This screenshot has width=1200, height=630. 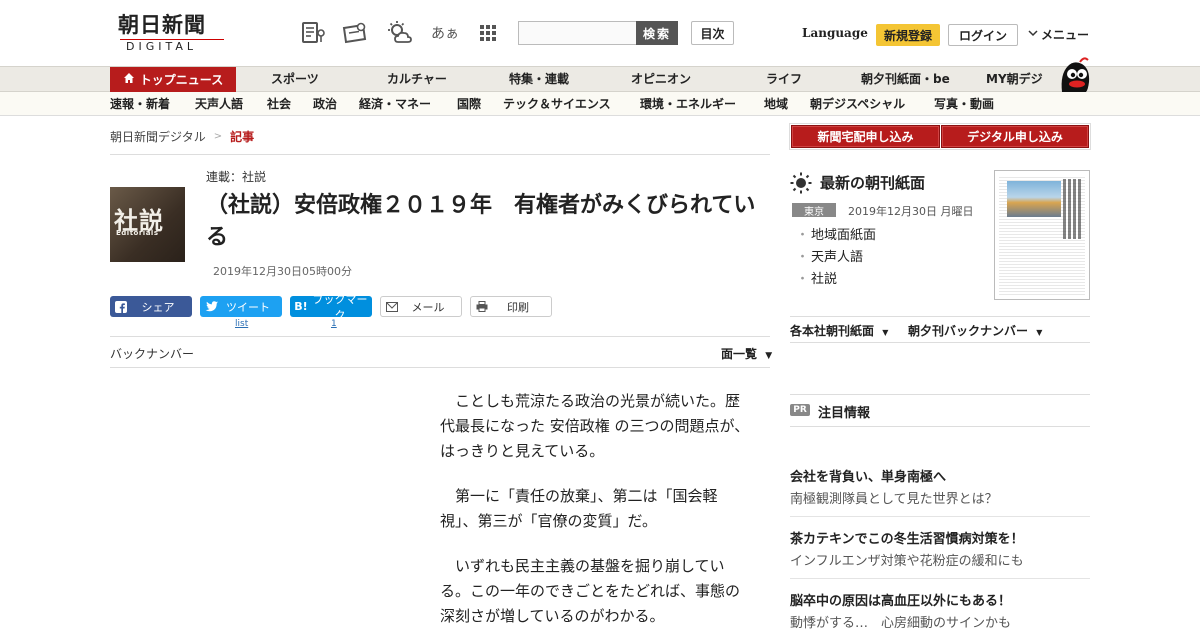 What do you see at coordinates (152, 353) in the screenshot?
I see `backnumber-link: バックナンバー` at bounding box center [152, 353].